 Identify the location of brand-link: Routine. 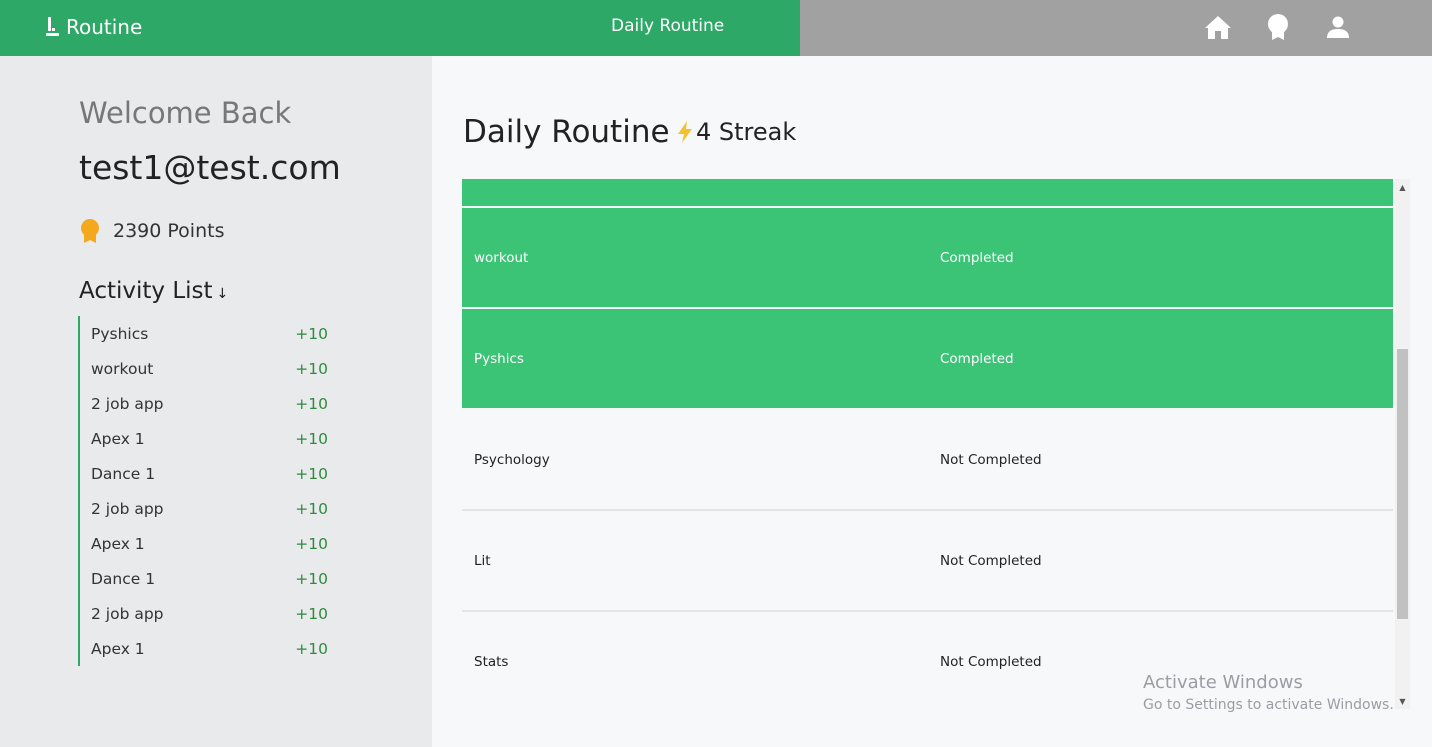
(94, 27).